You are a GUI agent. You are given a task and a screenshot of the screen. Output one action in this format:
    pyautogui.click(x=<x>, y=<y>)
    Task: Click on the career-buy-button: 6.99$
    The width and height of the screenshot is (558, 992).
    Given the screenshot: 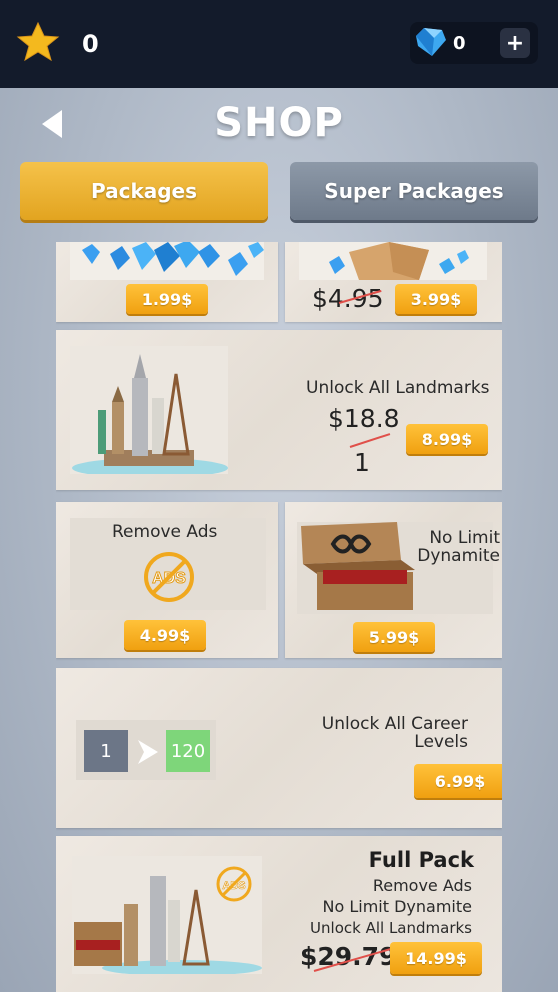 What is the action you would take?
    pyautogui.click(x=458, y=781)
    